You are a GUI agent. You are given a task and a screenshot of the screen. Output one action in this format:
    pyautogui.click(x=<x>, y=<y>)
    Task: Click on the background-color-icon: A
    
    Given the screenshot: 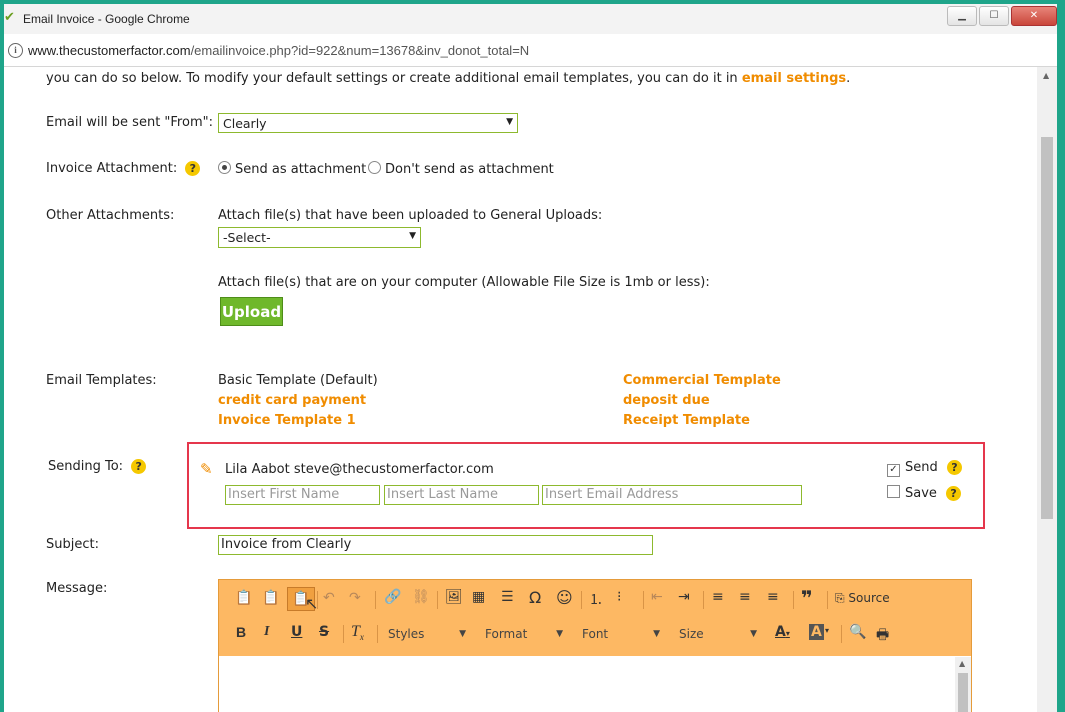 What is the action you would take?
    pyautogui.click(x=816, y=632)
    